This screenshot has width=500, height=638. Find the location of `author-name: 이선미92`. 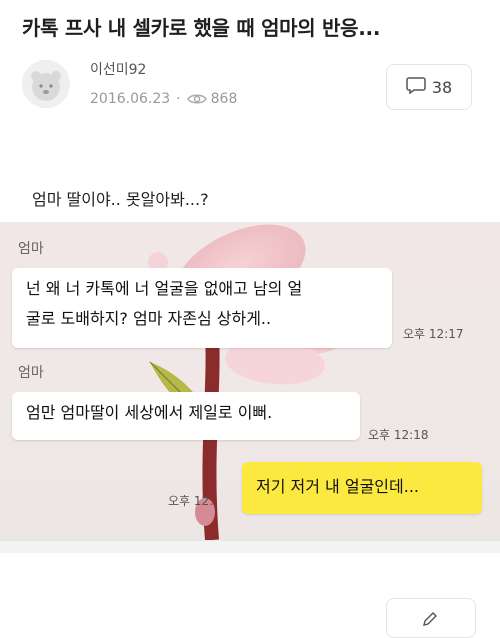

author-name: 이선미92 is located at coordinates (118, 69).